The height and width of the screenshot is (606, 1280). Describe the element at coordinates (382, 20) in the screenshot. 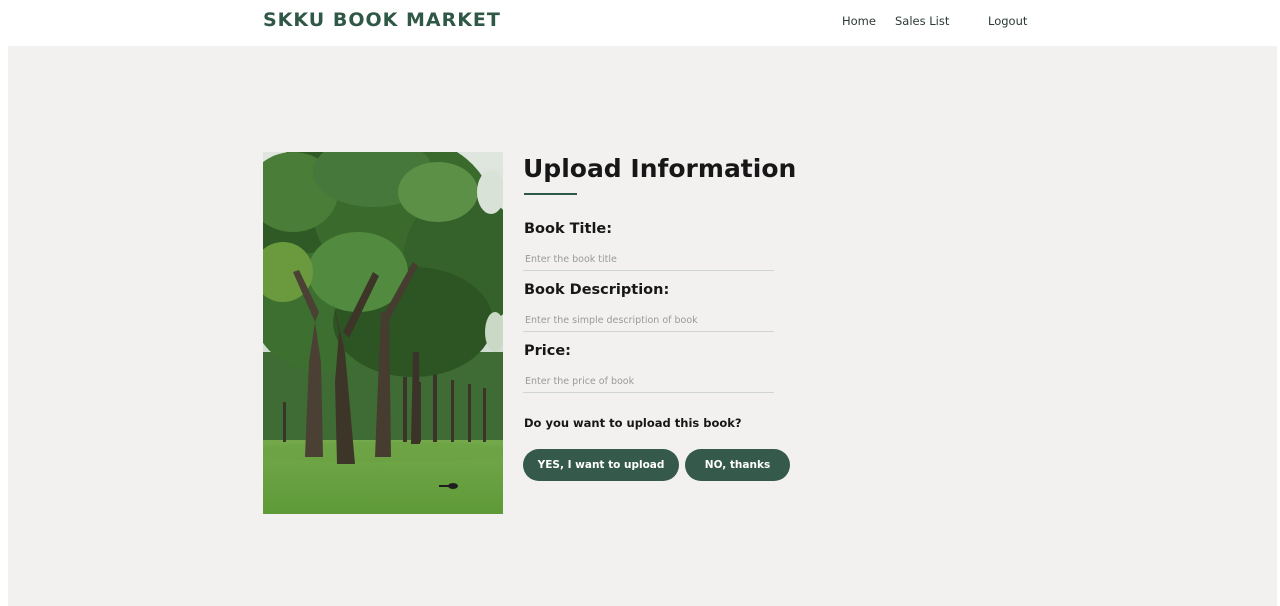

I see `brand-logo: SKKU BOOK MARKET` at that location.